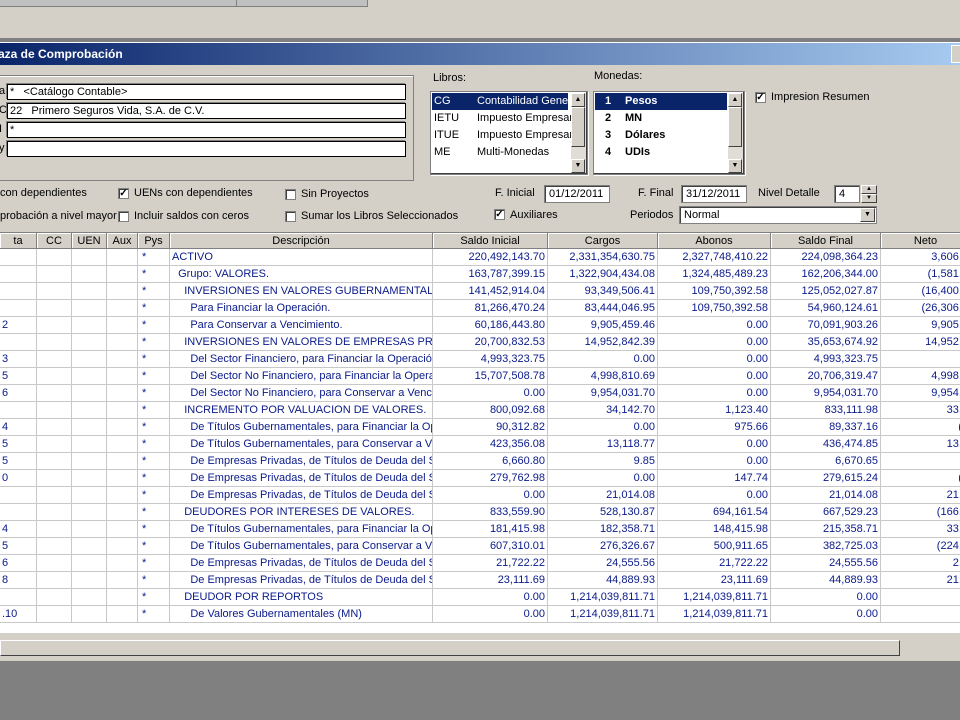 This screenshot has height=720, width=960. Describe the element at coordinates (290, 194) in the screenshot. I see `sin-proyectos-checkbox` at that location.